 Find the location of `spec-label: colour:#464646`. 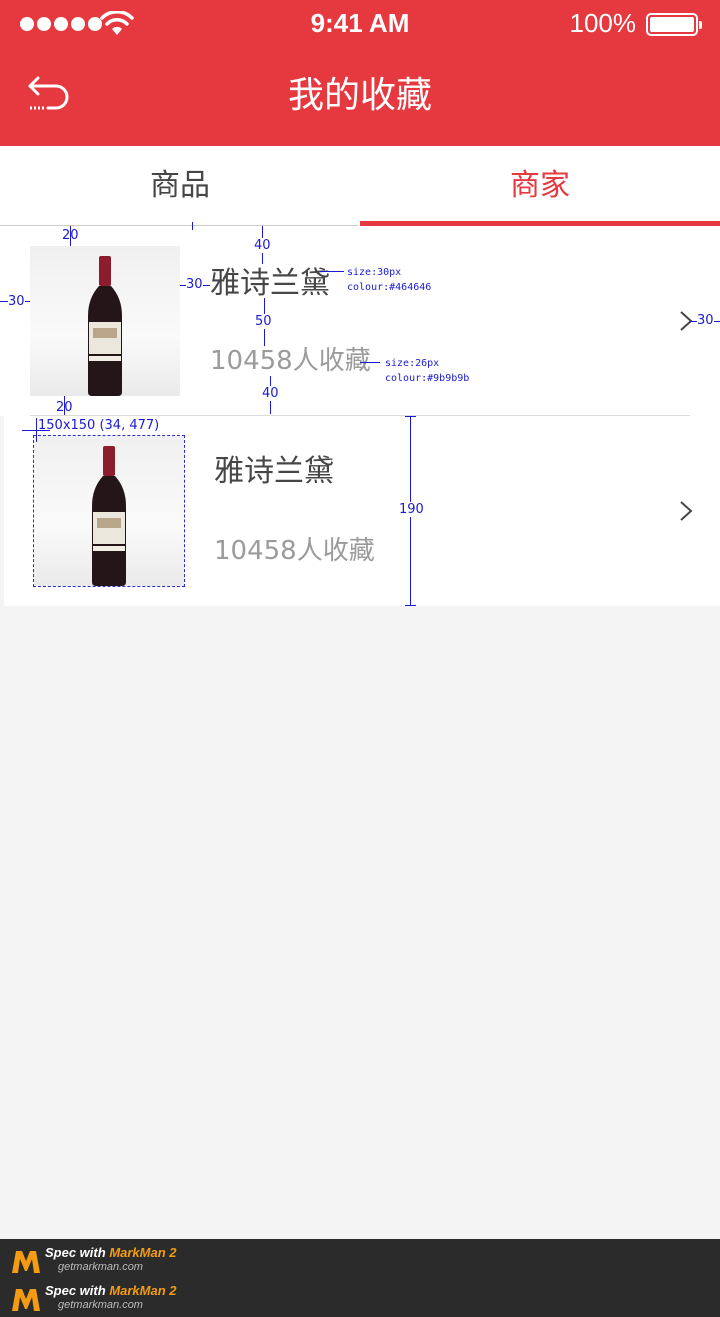

spec-label: colour:#464646 is located at coordinates (389, 287).